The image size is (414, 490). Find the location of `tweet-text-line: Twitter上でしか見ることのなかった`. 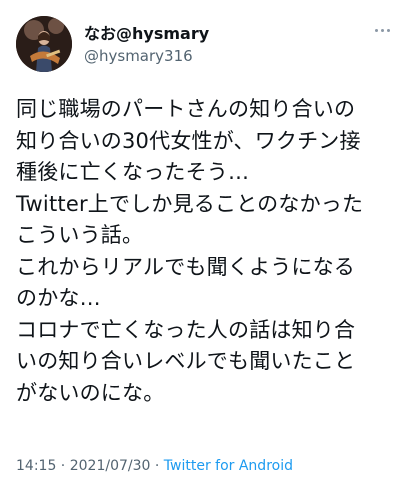

tweet-text-line: Twitter上でしか見ることのなかった is located at coordinates (190, 203).